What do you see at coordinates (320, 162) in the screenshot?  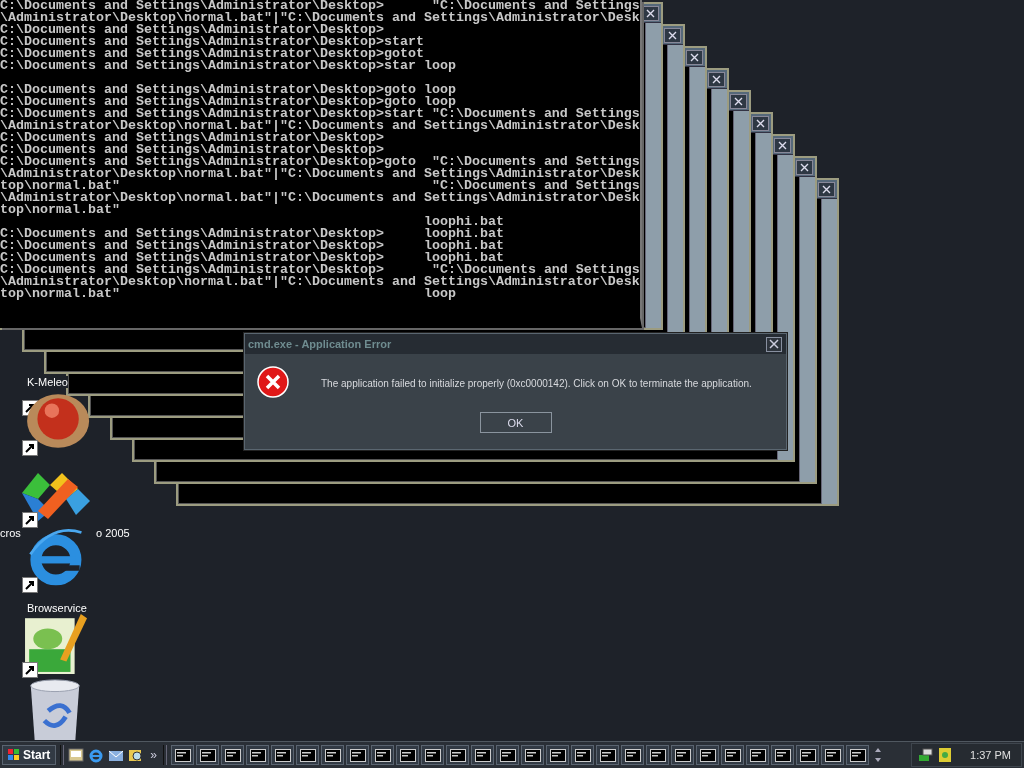 I see `console-line: C:\Documents and Settings\Administrator\Desktop>goto "C:\Documents and Settings` at bounding box center [320, 162].